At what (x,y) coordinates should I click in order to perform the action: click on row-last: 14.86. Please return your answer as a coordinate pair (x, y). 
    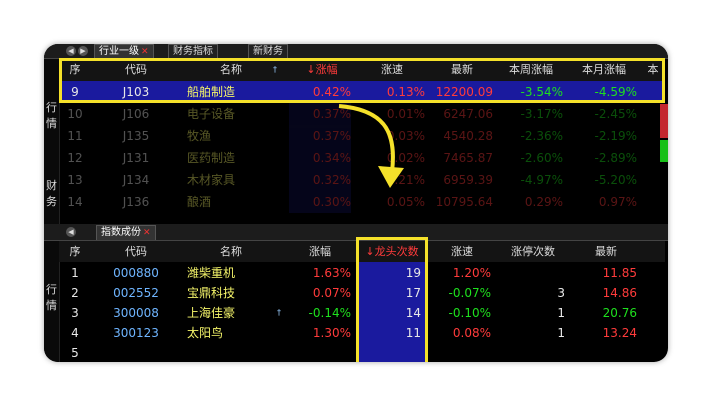
    Looking at the image, I should click on (619, 293).